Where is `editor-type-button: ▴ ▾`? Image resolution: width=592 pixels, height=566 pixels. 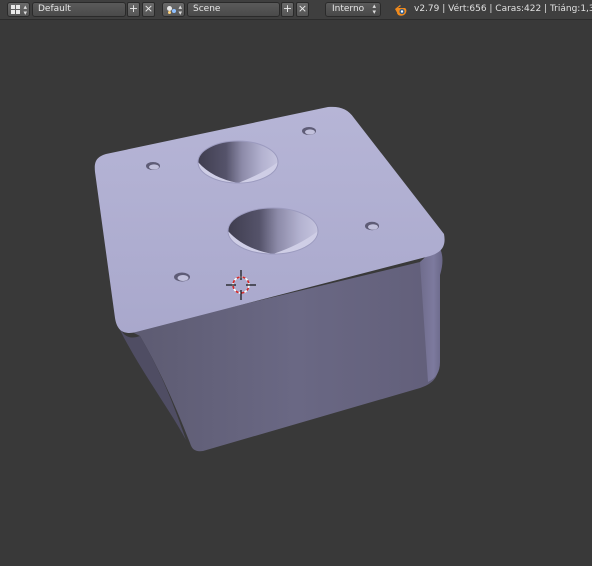 editor-type-button: ▴ ▾ is located at coordinates (18, 9).